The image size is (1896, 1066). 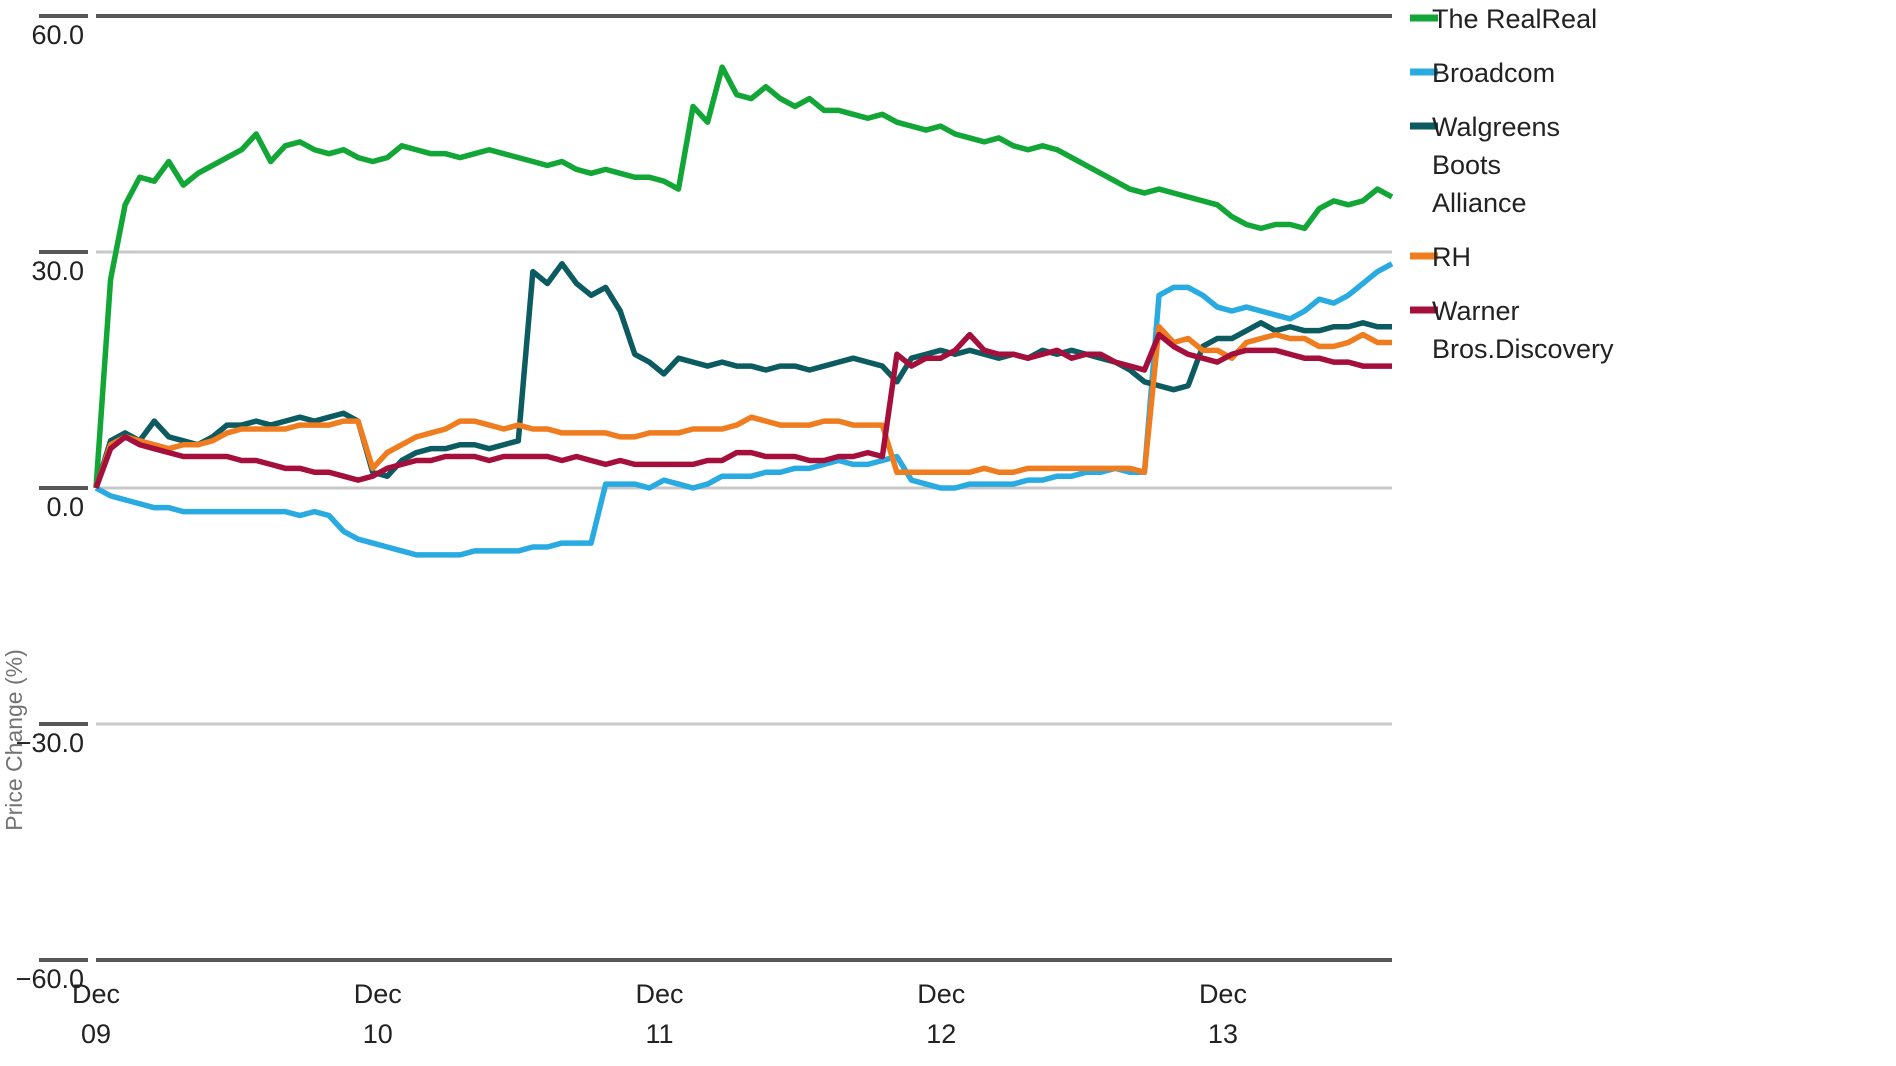 What do you see at coordinates (659, 1034) in the screenshot?
I see `x-tick-label-day: 11` at bounding box center [659, 1034].